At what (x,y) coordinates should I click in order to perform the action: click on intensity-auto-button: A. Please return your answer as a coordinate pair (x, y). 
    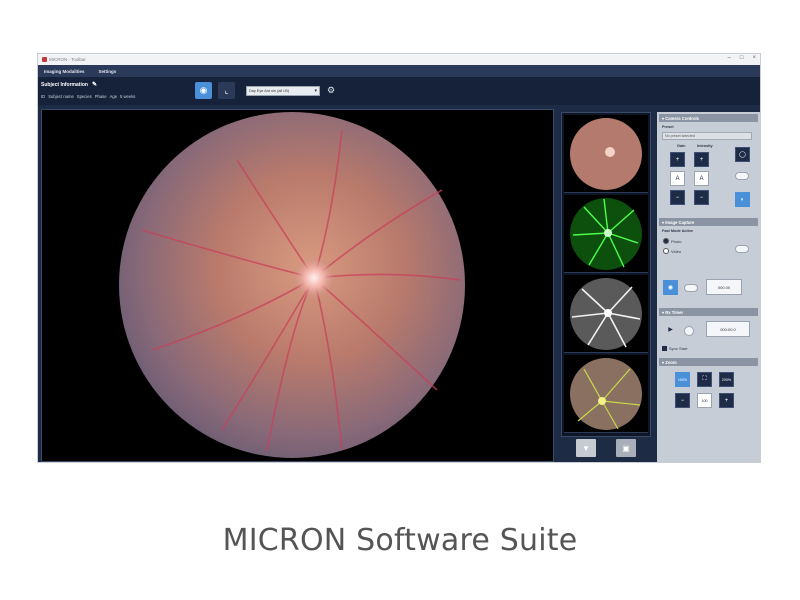
    Looking at the image, I should click on (701, 178).